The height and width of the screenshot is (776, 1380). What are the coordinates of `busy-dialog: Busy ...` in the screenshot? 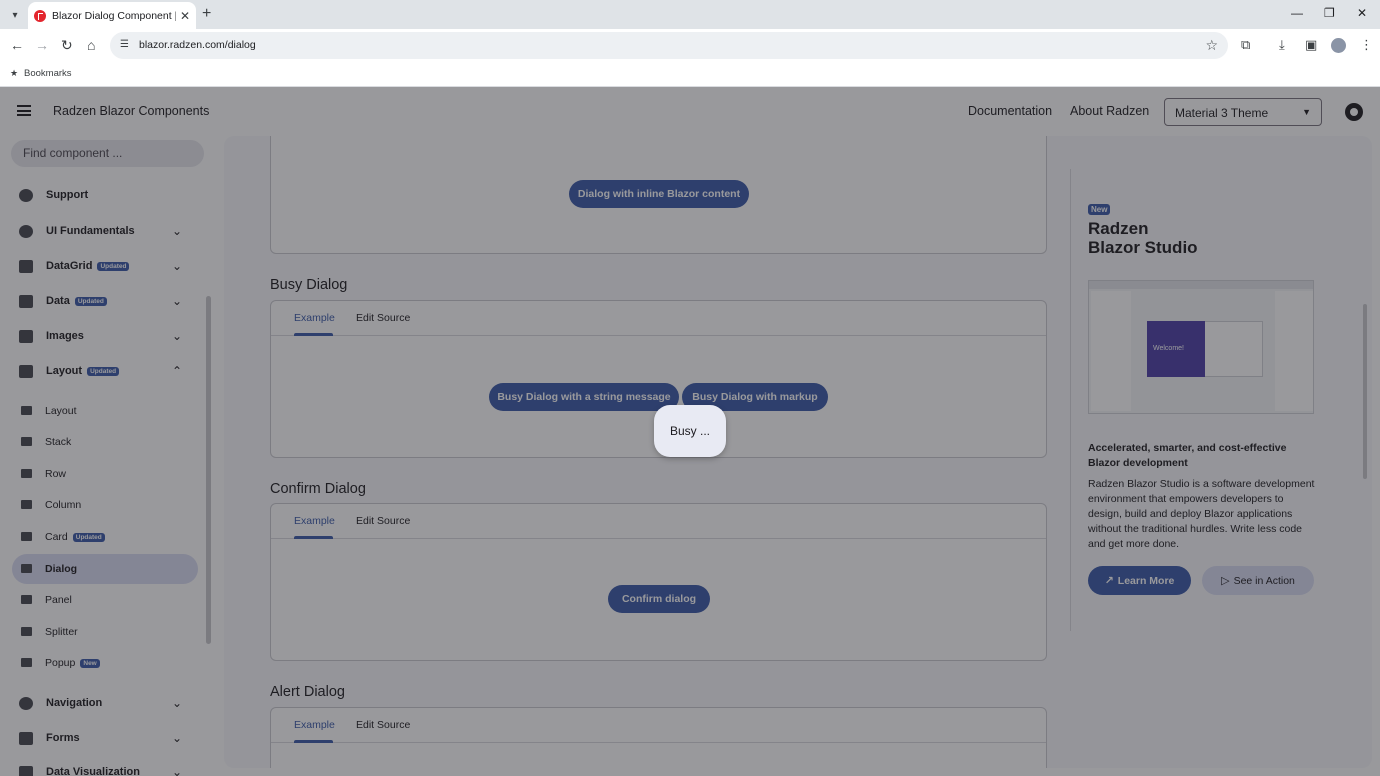 It's located at (690, 431).